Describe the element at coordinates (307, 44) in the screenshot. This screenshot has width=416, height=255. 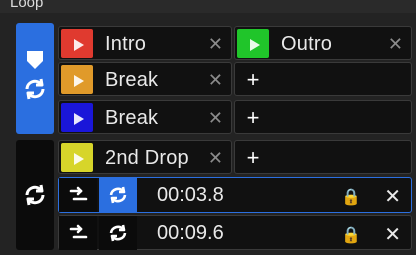
I see `cue-label: Outro` at that location.